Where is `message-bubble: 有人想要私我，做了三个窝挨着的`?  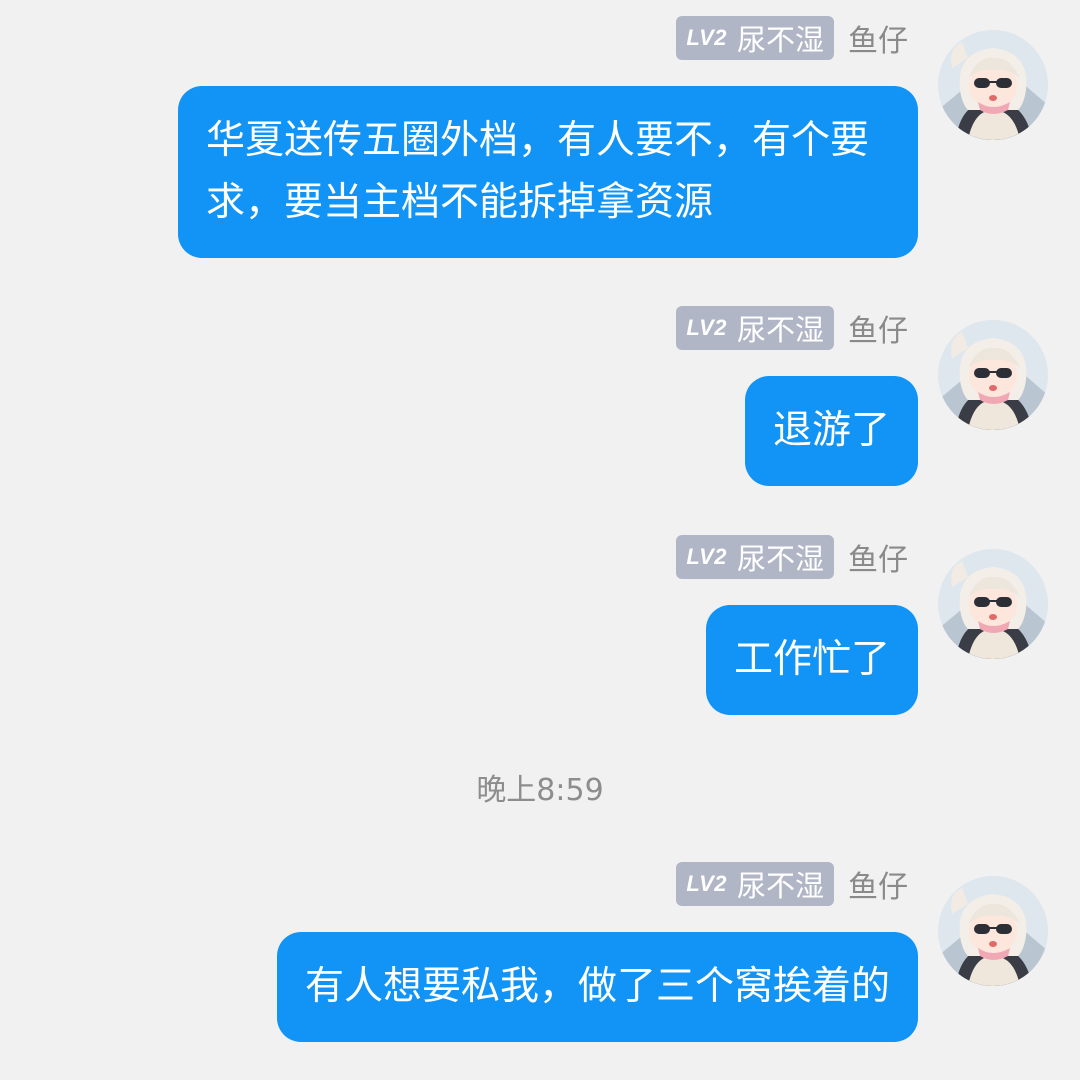 message-bubble: 有人想要私我，做了三个窝挨着的 is located at coordinates (597, 987).